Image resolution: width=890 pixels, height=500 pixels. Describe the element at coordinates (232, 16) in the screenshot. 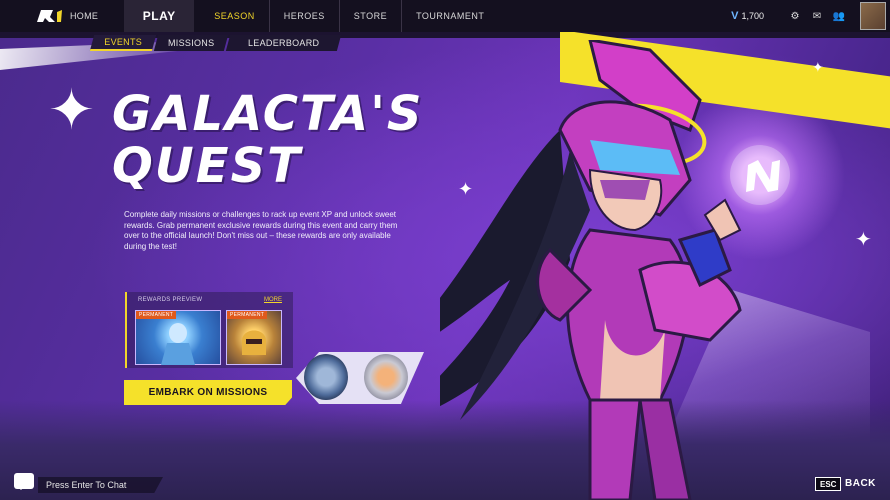

I see `tab-season: SEASON` at that location.